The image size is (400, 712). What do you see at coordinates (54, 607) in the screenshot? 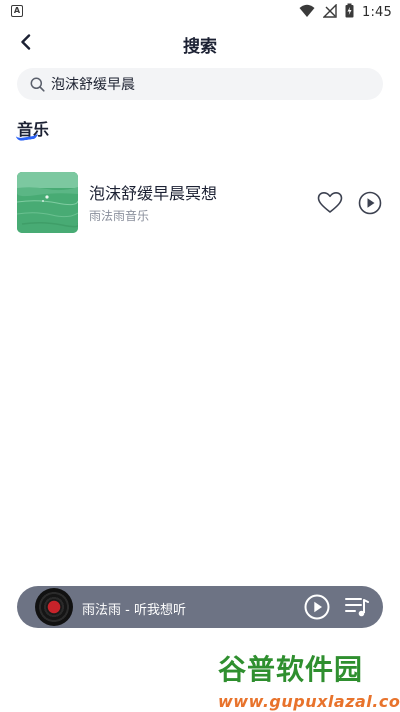
I see `vinyl-disc-icon` at bounding box center [54, 607].